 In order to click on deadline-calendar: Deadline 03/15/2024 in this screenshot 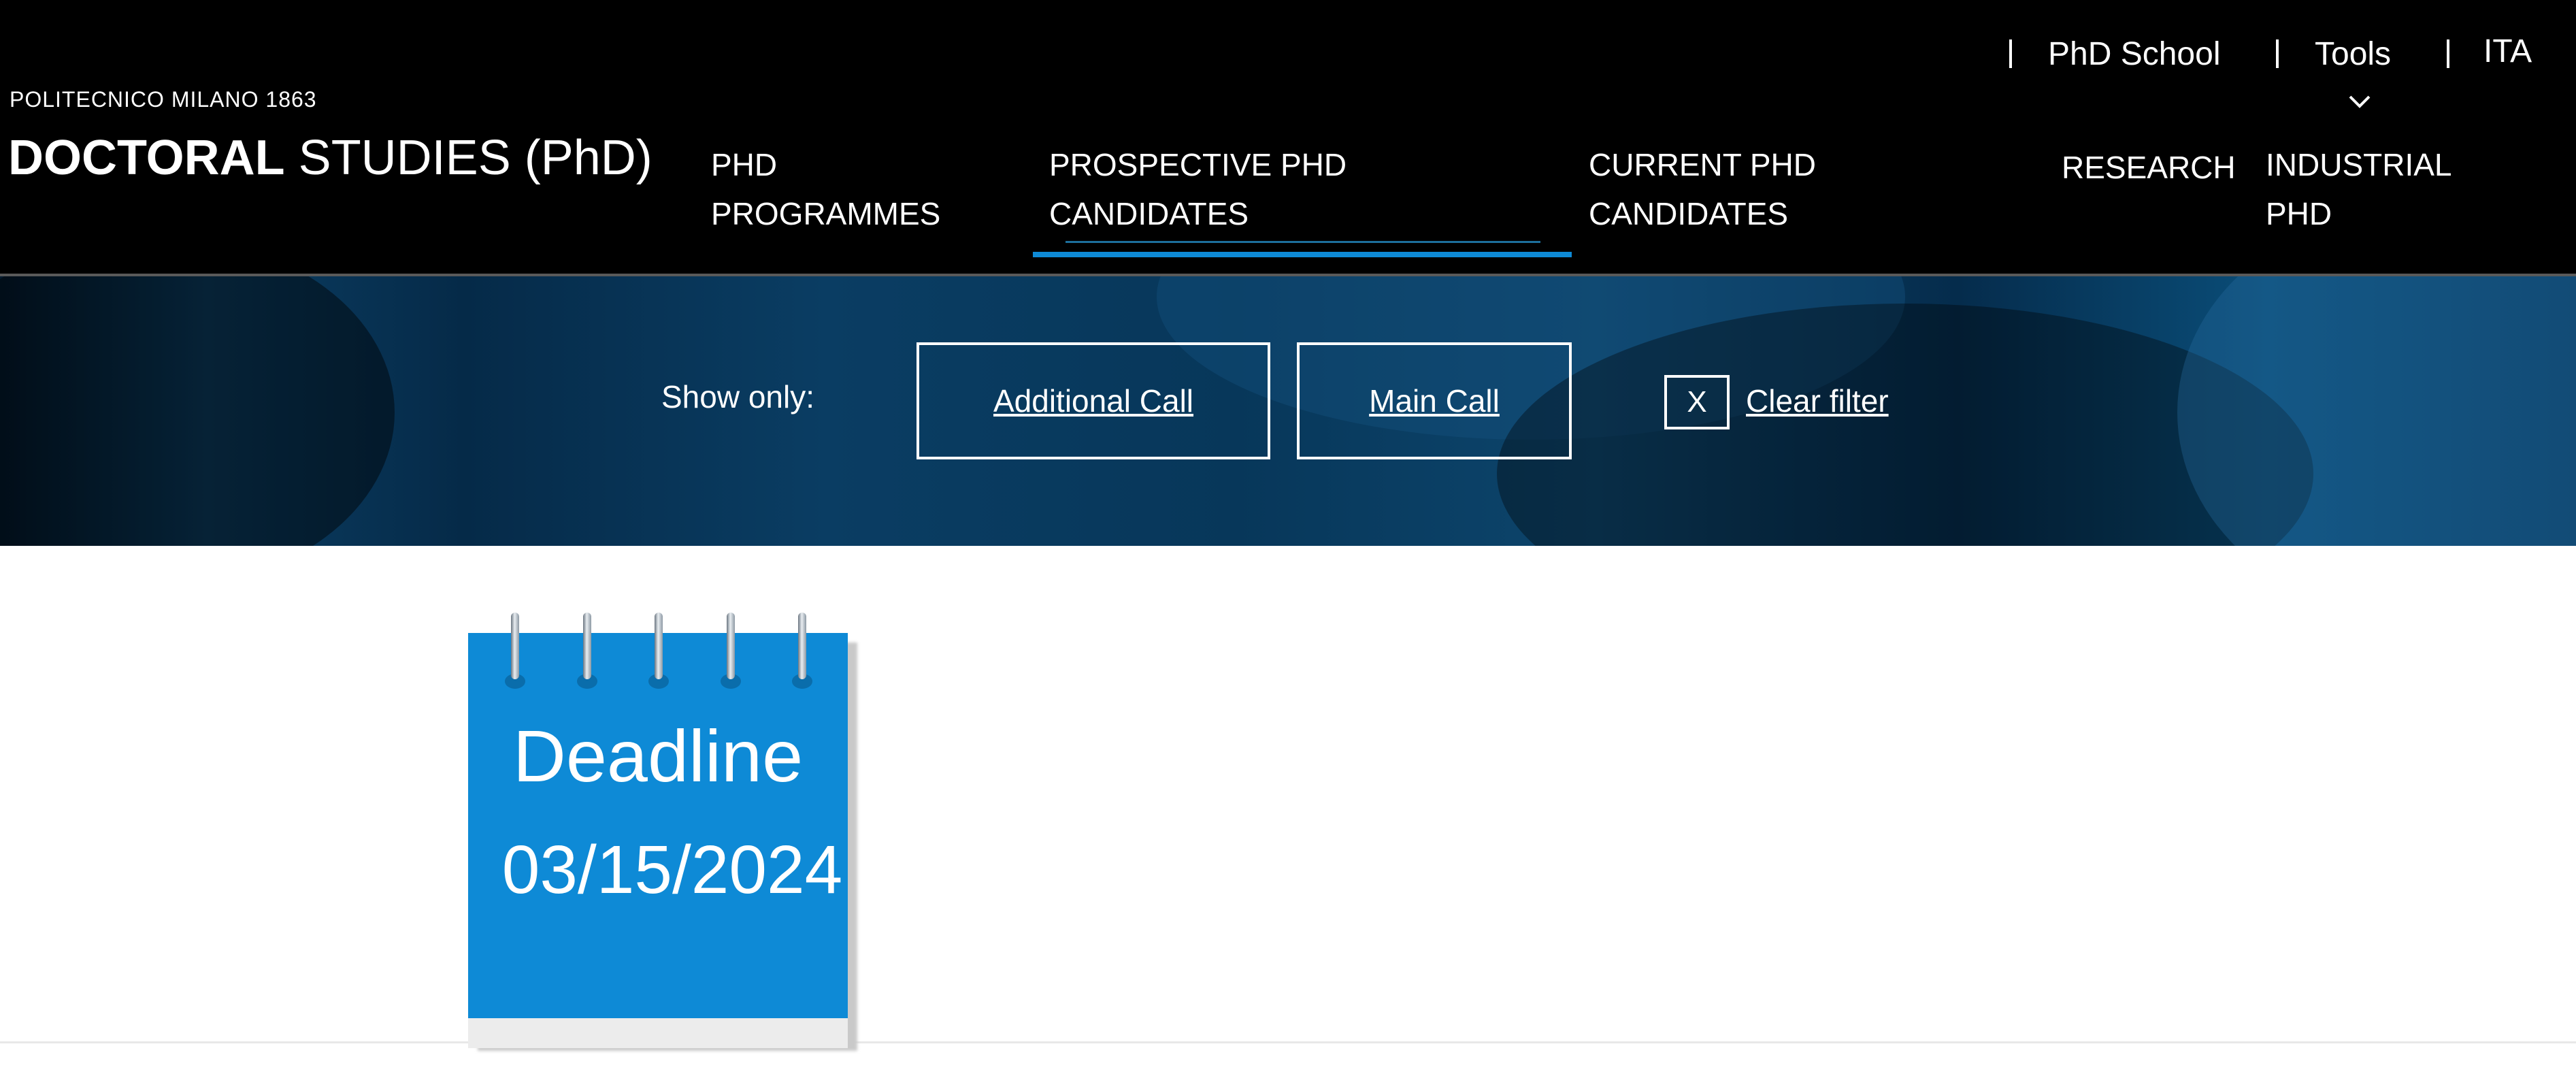, I will do `click(663, 841)`.